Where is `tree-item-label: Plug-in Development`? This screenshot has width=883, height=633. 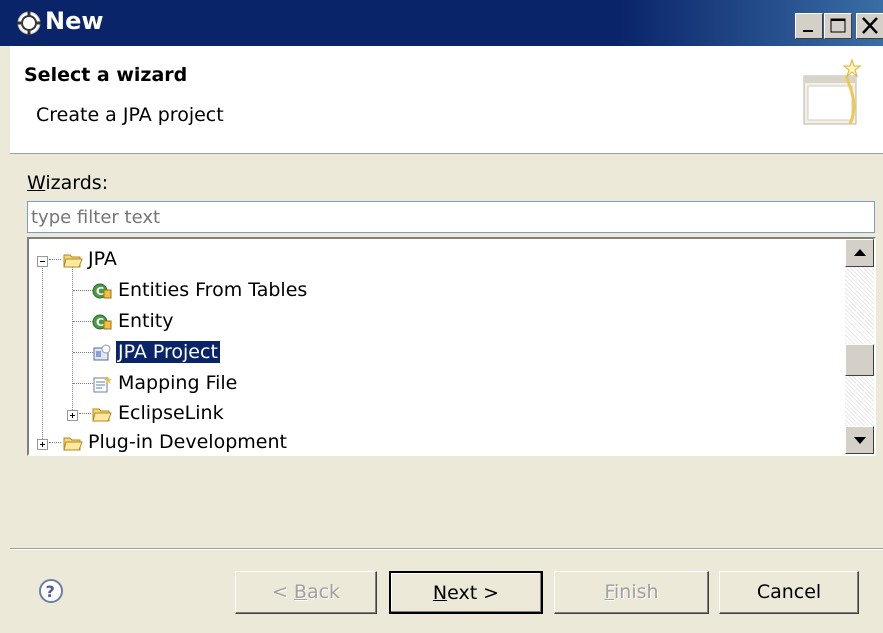 tree-item-label: Plug-in Development is located at coordinates (187, 442).